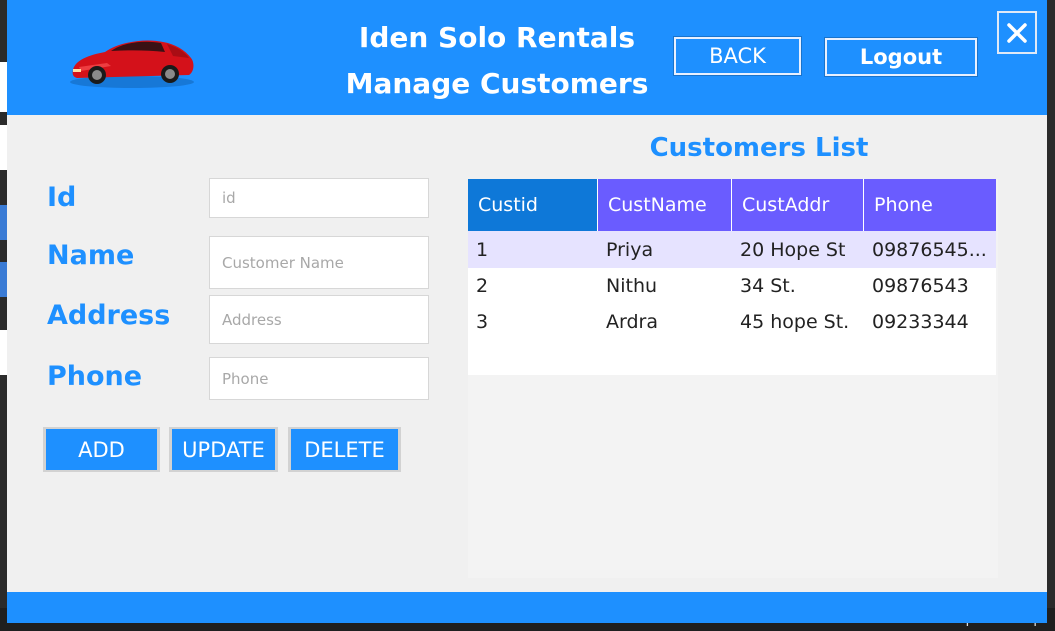  Describe the element at coordinates (665, 205) in the screenshot. I see `column-header-custname: CustName` at that location.